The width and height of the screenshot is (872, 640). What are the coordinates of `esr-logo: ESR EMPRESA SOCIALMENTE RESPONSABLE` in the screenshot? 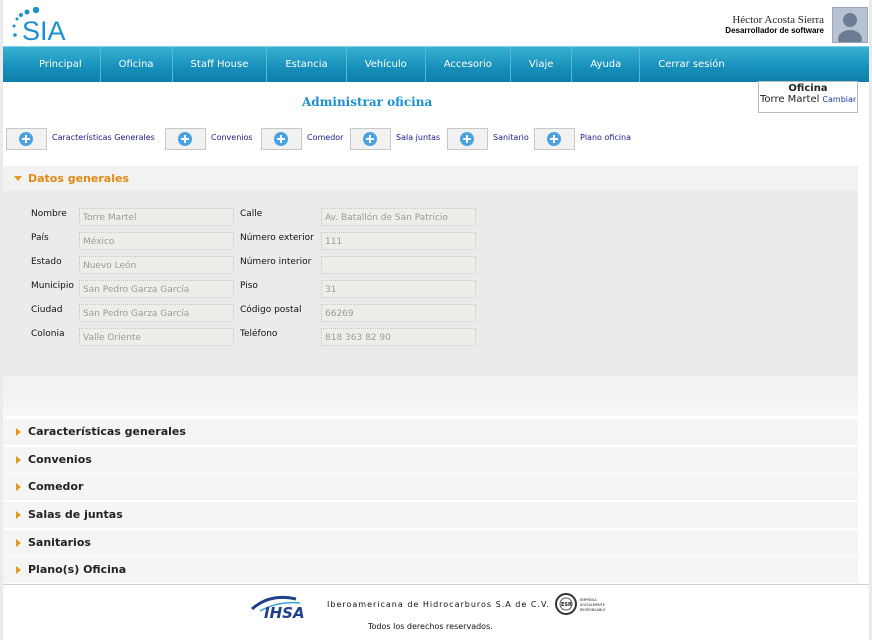 It's located at (580, 604).